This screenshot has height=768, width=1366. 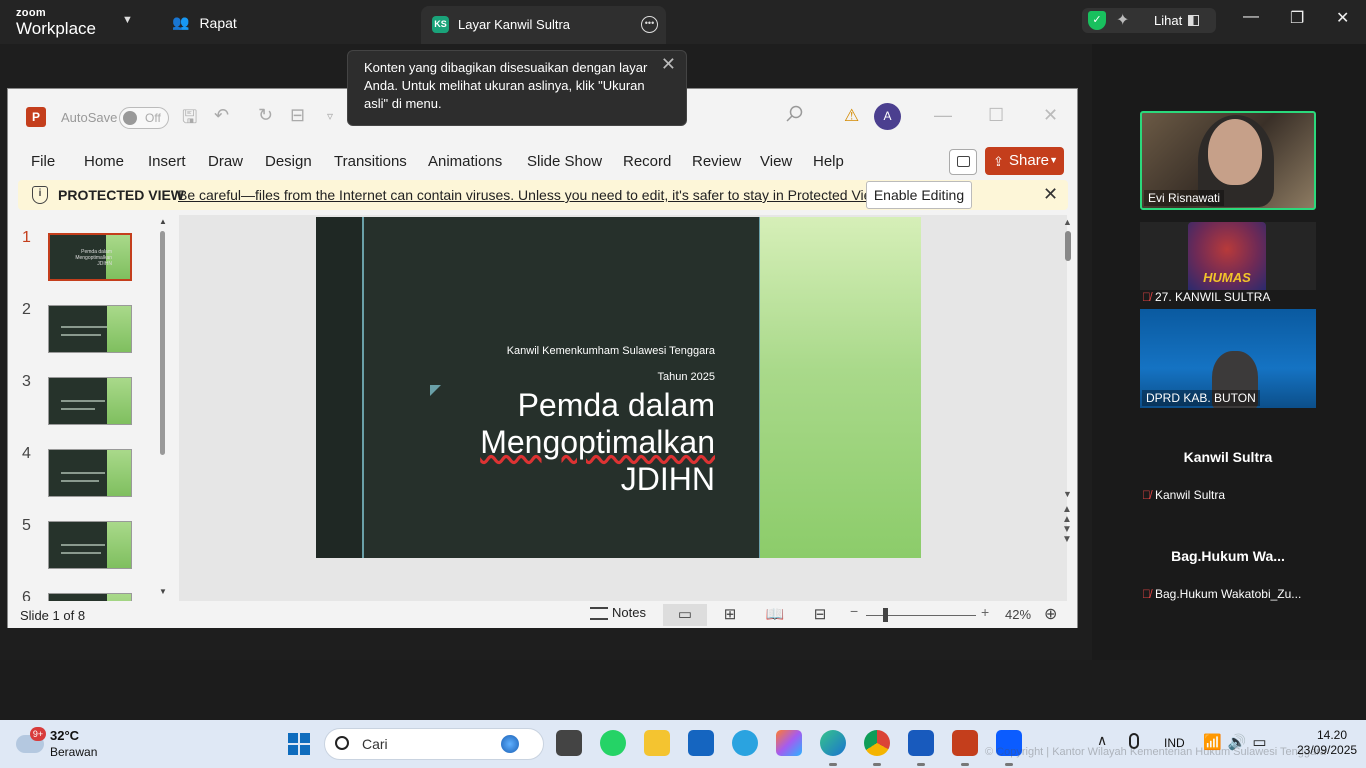 What do you see at coordinates (221, 115) in the screenshot?
I see `undo-icon: ↶` at bounding box center [221, 115].